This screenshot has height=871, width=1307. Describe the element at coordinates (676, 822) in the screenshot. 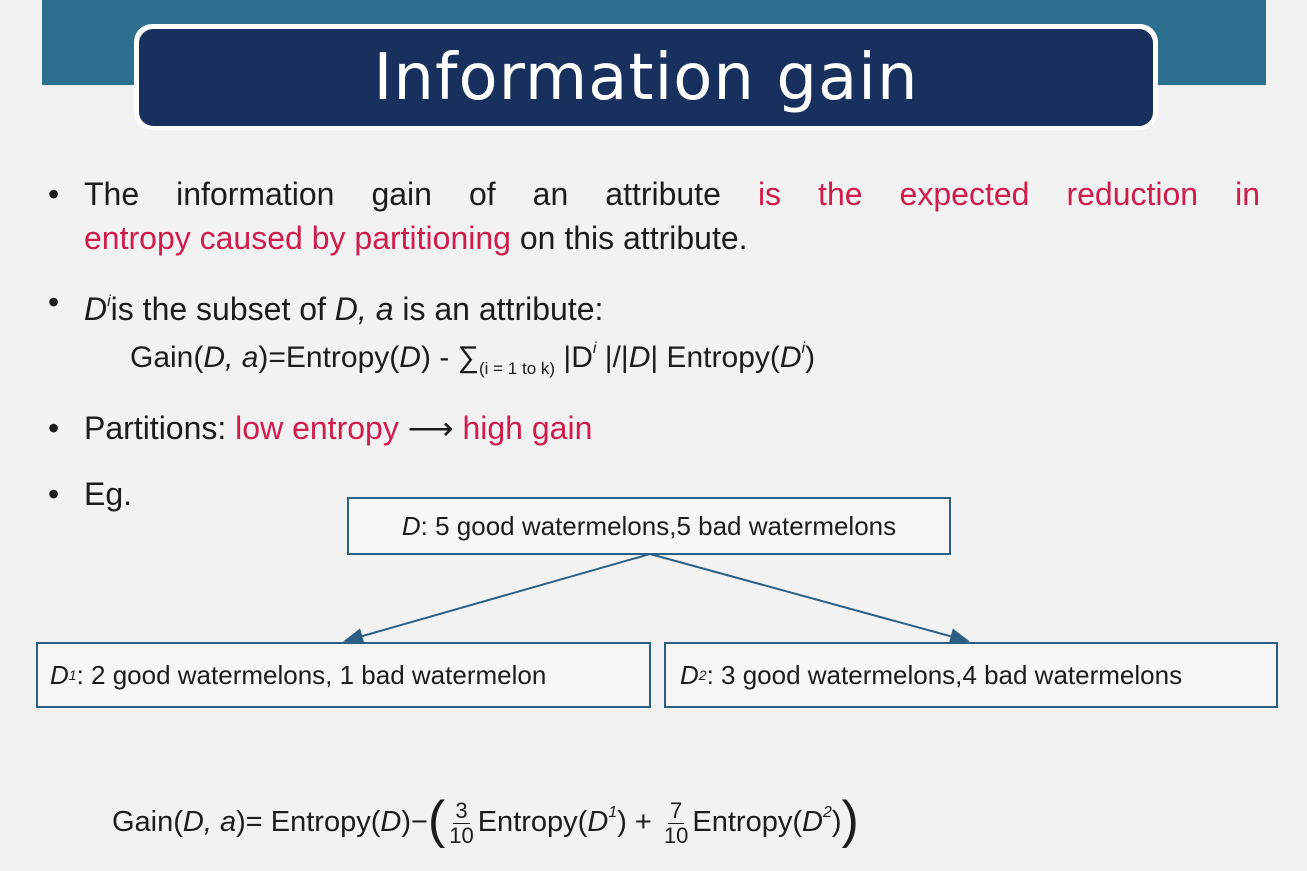

I see `fraction-7-10: 7 10` at that location.